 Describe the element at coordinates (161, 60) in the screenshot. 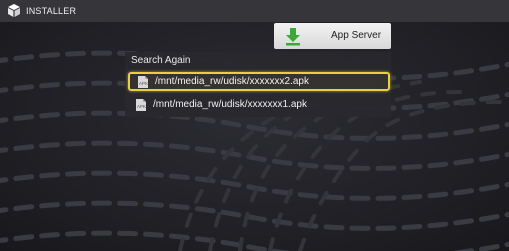

I see `search-again-link: Search Again` at that location.